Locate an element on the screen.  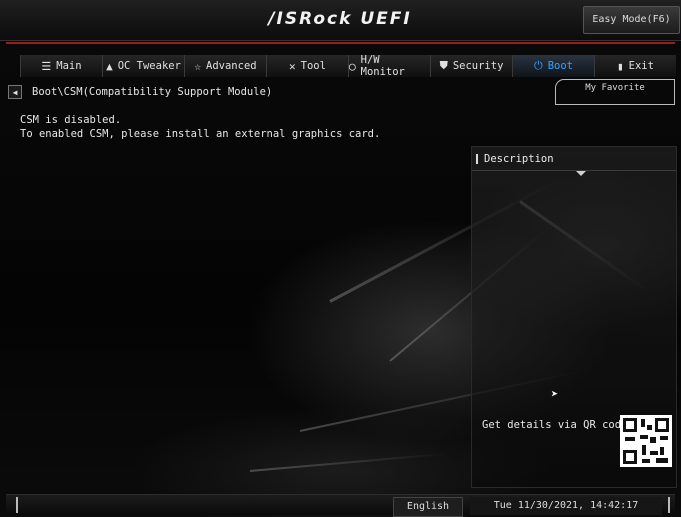
monitor-icon: ◯ is located at coordinates (352, 66).